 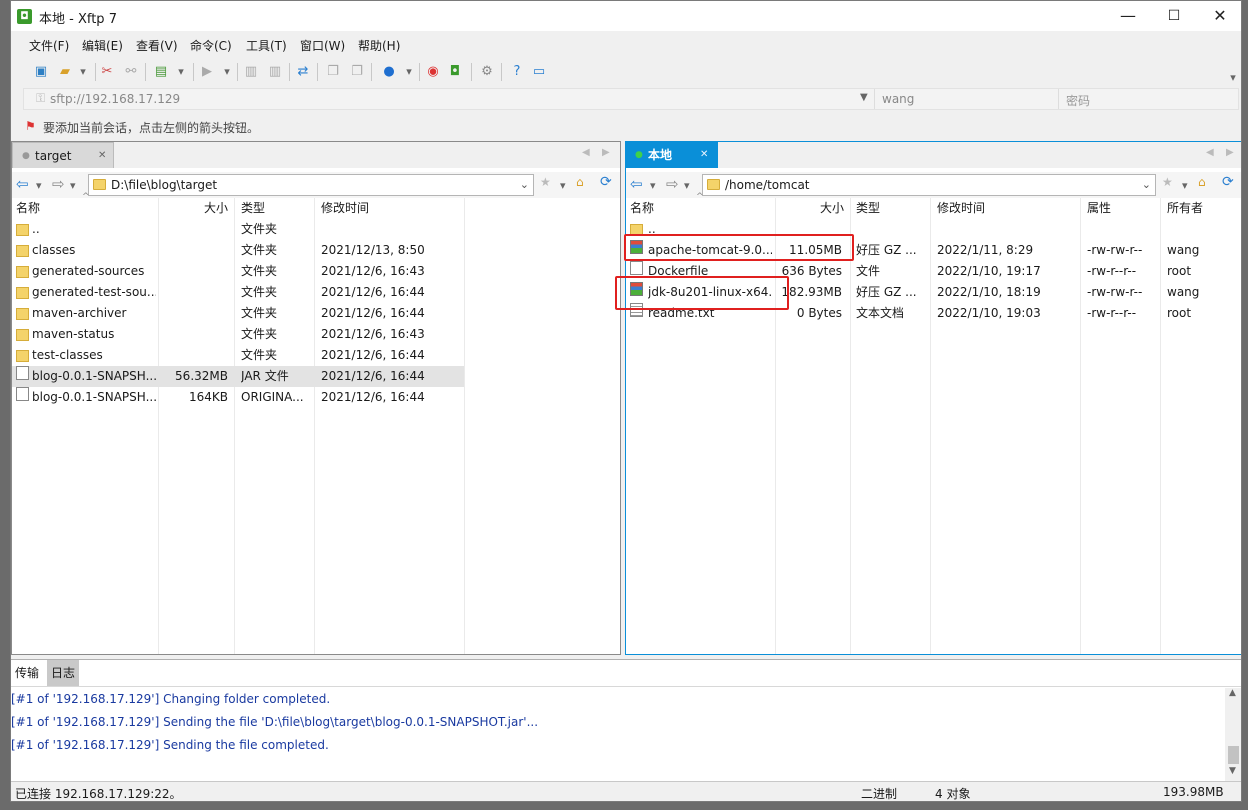 What do you see at coordinates (131, 71) in the screenshot?
I see `reconnect-icon: ⚯` at bounding box center [131, 71].